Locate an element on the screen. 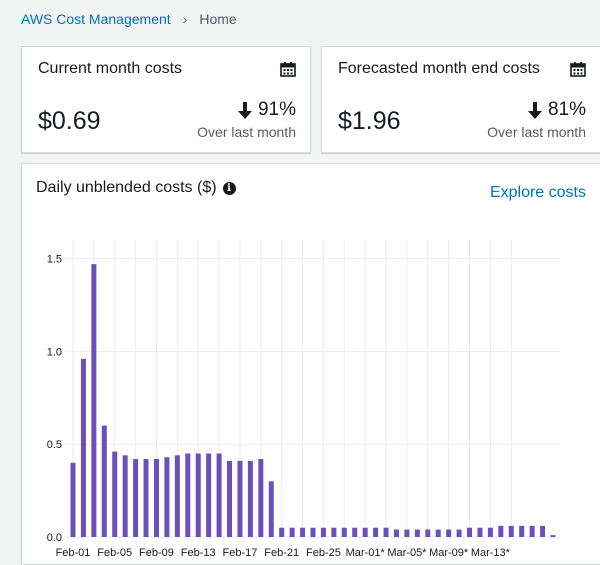  x-tick-label: Feb-13 is located at coordinates (198, 553).